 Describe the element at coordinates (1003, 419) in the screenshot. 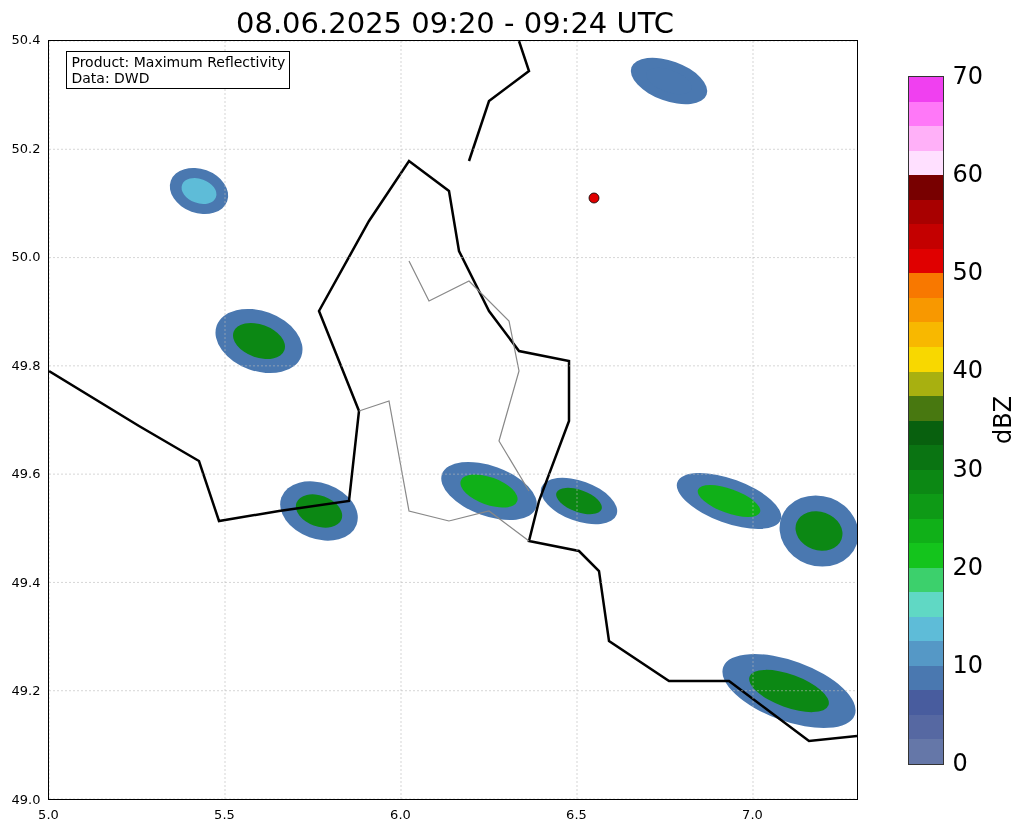

I see `colorbar-label: dBZ` at that location.